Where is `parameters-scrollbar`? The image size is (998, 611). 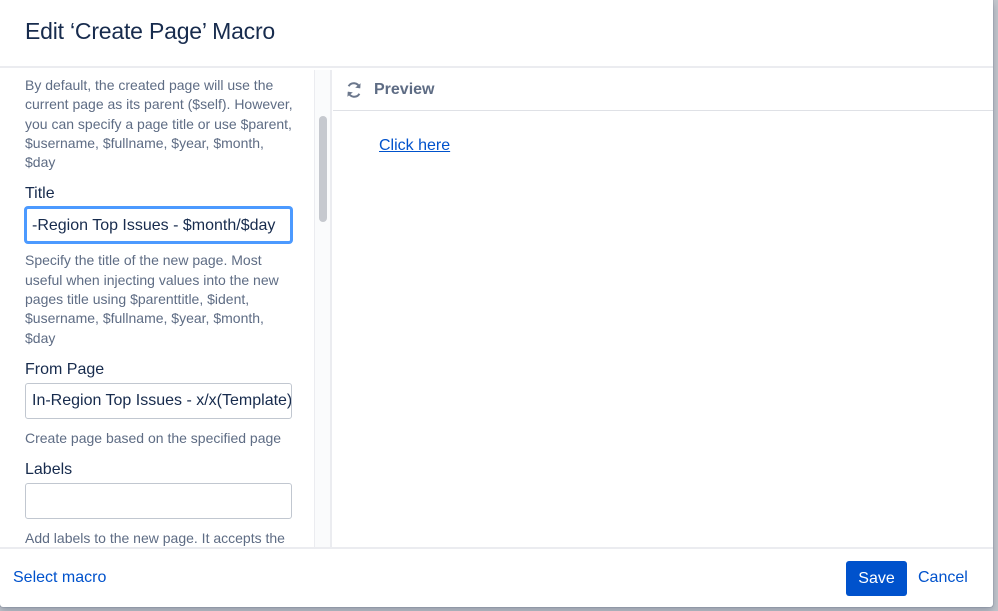
parameters-scrollbar is located at coordinates (323, 308).